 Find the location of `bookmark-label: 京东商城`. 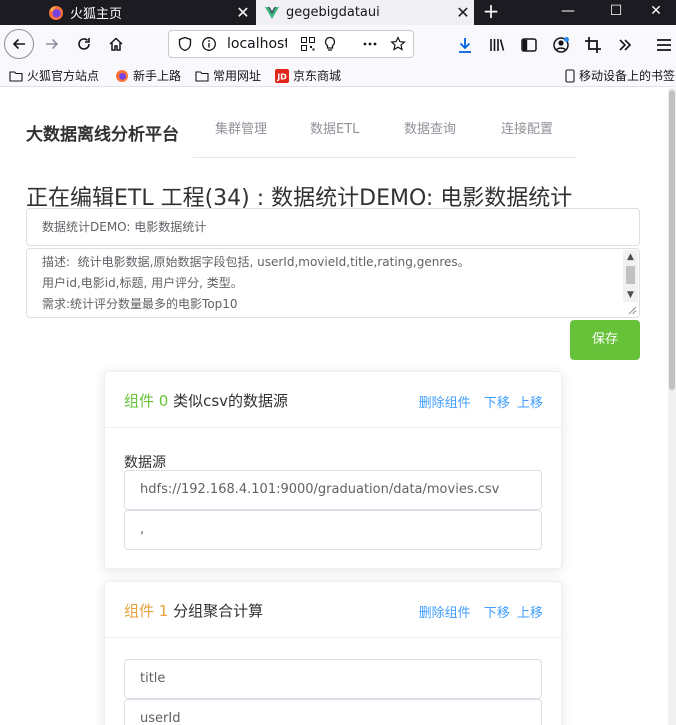

bookmark-label: 京东商城 is located at coordinates (317, 76).